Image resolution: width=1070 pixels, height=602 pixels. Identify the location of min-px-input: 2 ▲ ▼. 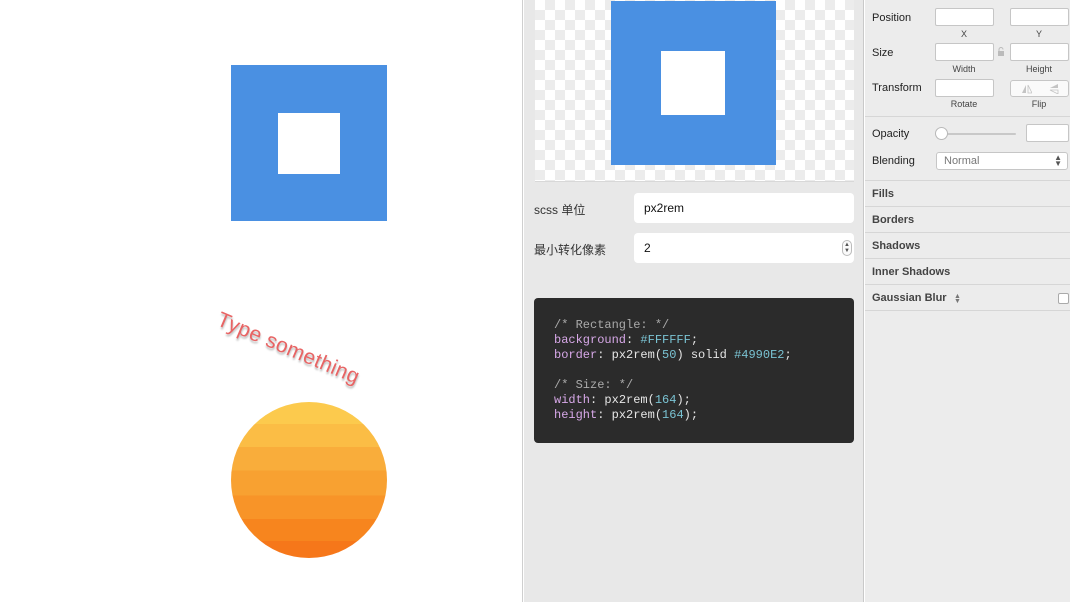
(744, 248).